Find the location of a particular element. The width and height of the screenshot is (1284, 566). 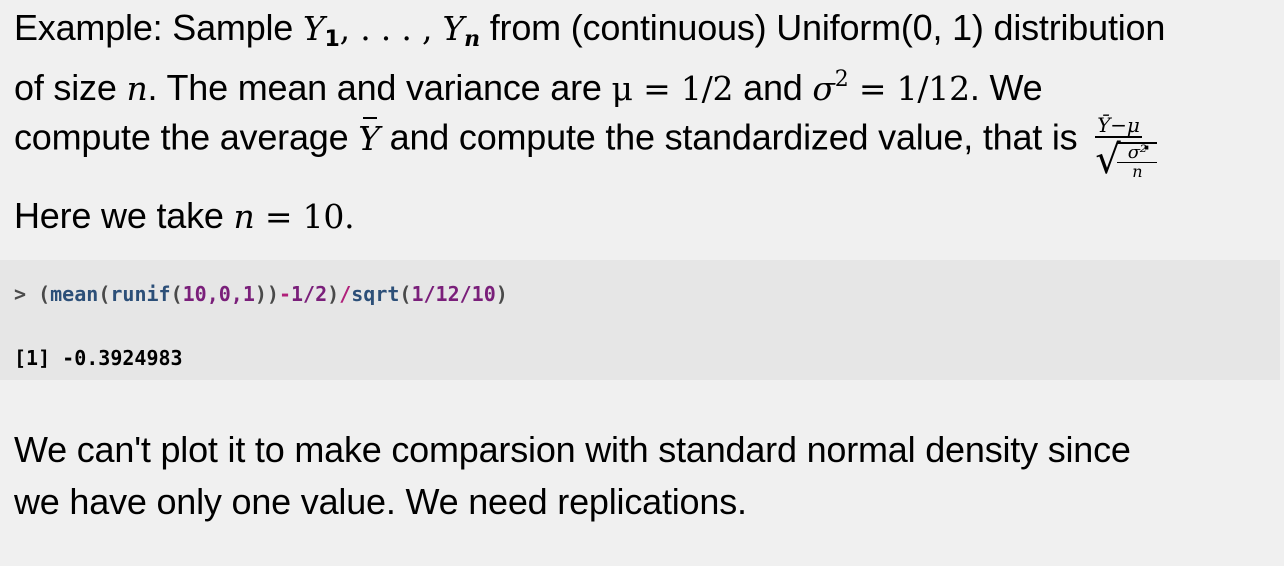

sqrt-body: σ² n is located at coordinates (1137, 161).